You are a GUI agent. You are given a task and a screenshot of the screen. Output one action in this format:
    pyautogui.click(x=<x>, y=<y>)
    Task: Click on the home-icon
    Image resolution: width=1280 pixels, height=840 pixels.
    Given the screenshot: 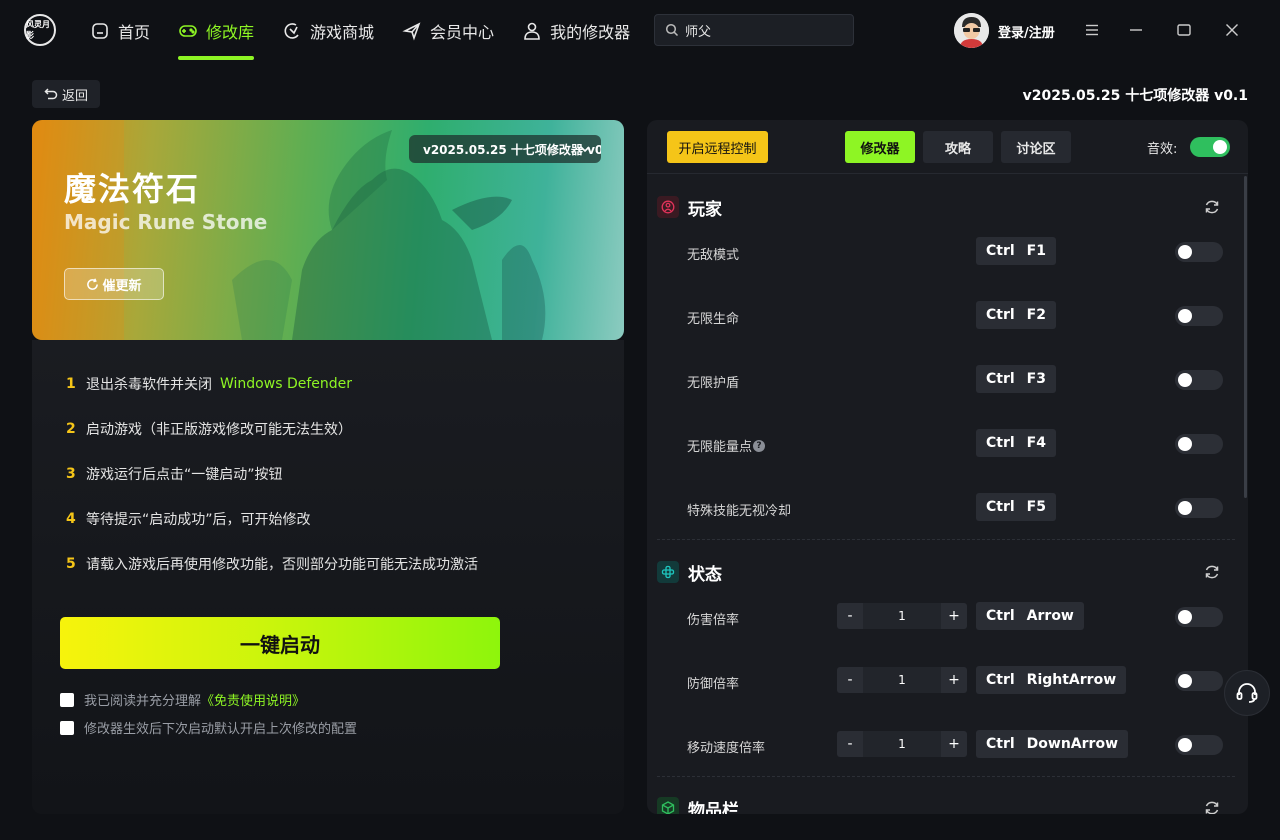 What is the action you would take?
    pyautogui.click(x=100, y=31)
    